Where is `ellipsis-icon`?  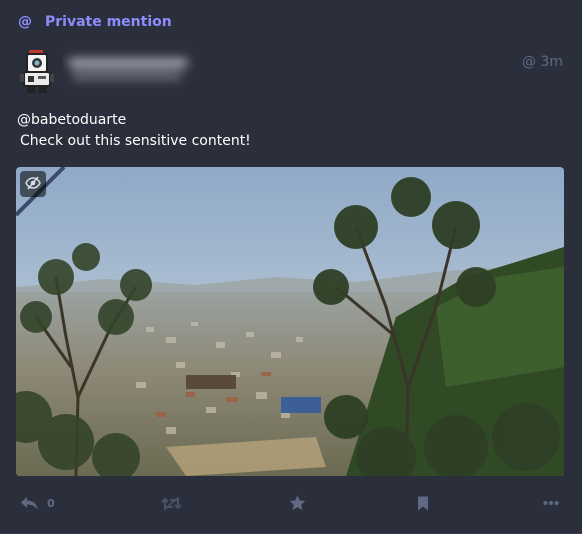 ellipsis-icon is located at coordinates (551, 503).